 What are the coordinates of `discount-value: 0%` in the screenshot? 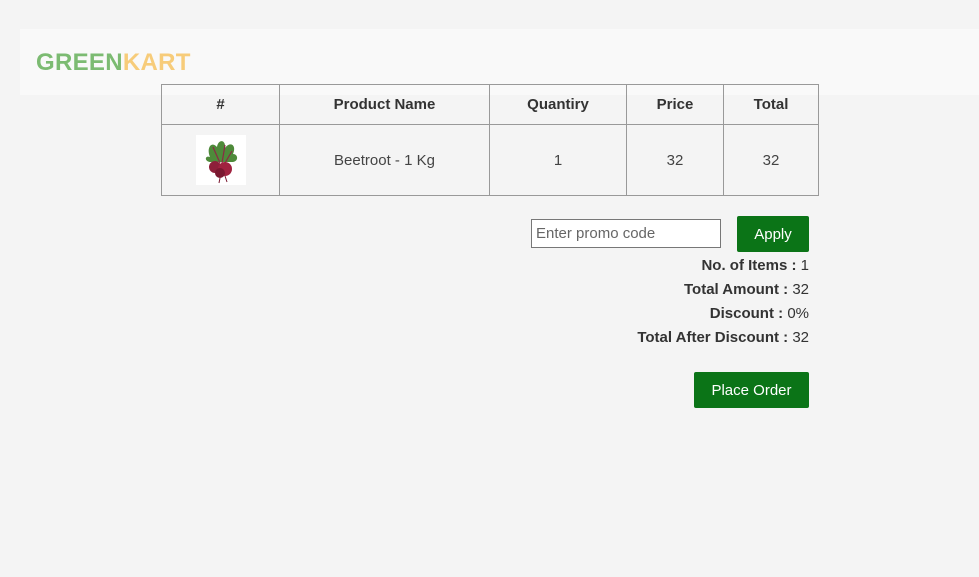 It's located at (798, 313).